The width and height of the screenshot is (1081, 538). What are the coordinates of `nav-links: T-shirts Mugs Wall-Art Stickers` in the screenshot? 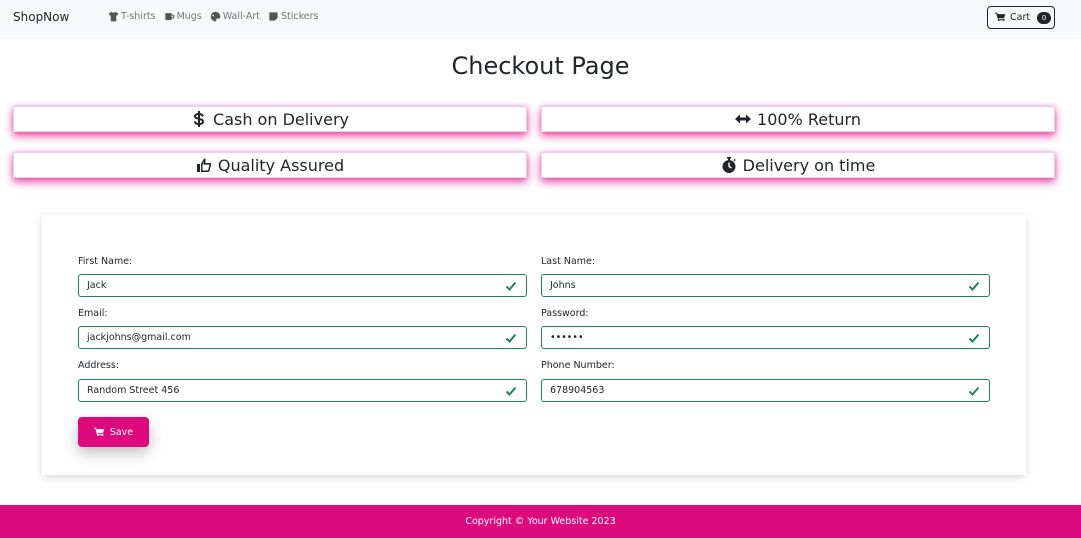 It's located at (213, 16).